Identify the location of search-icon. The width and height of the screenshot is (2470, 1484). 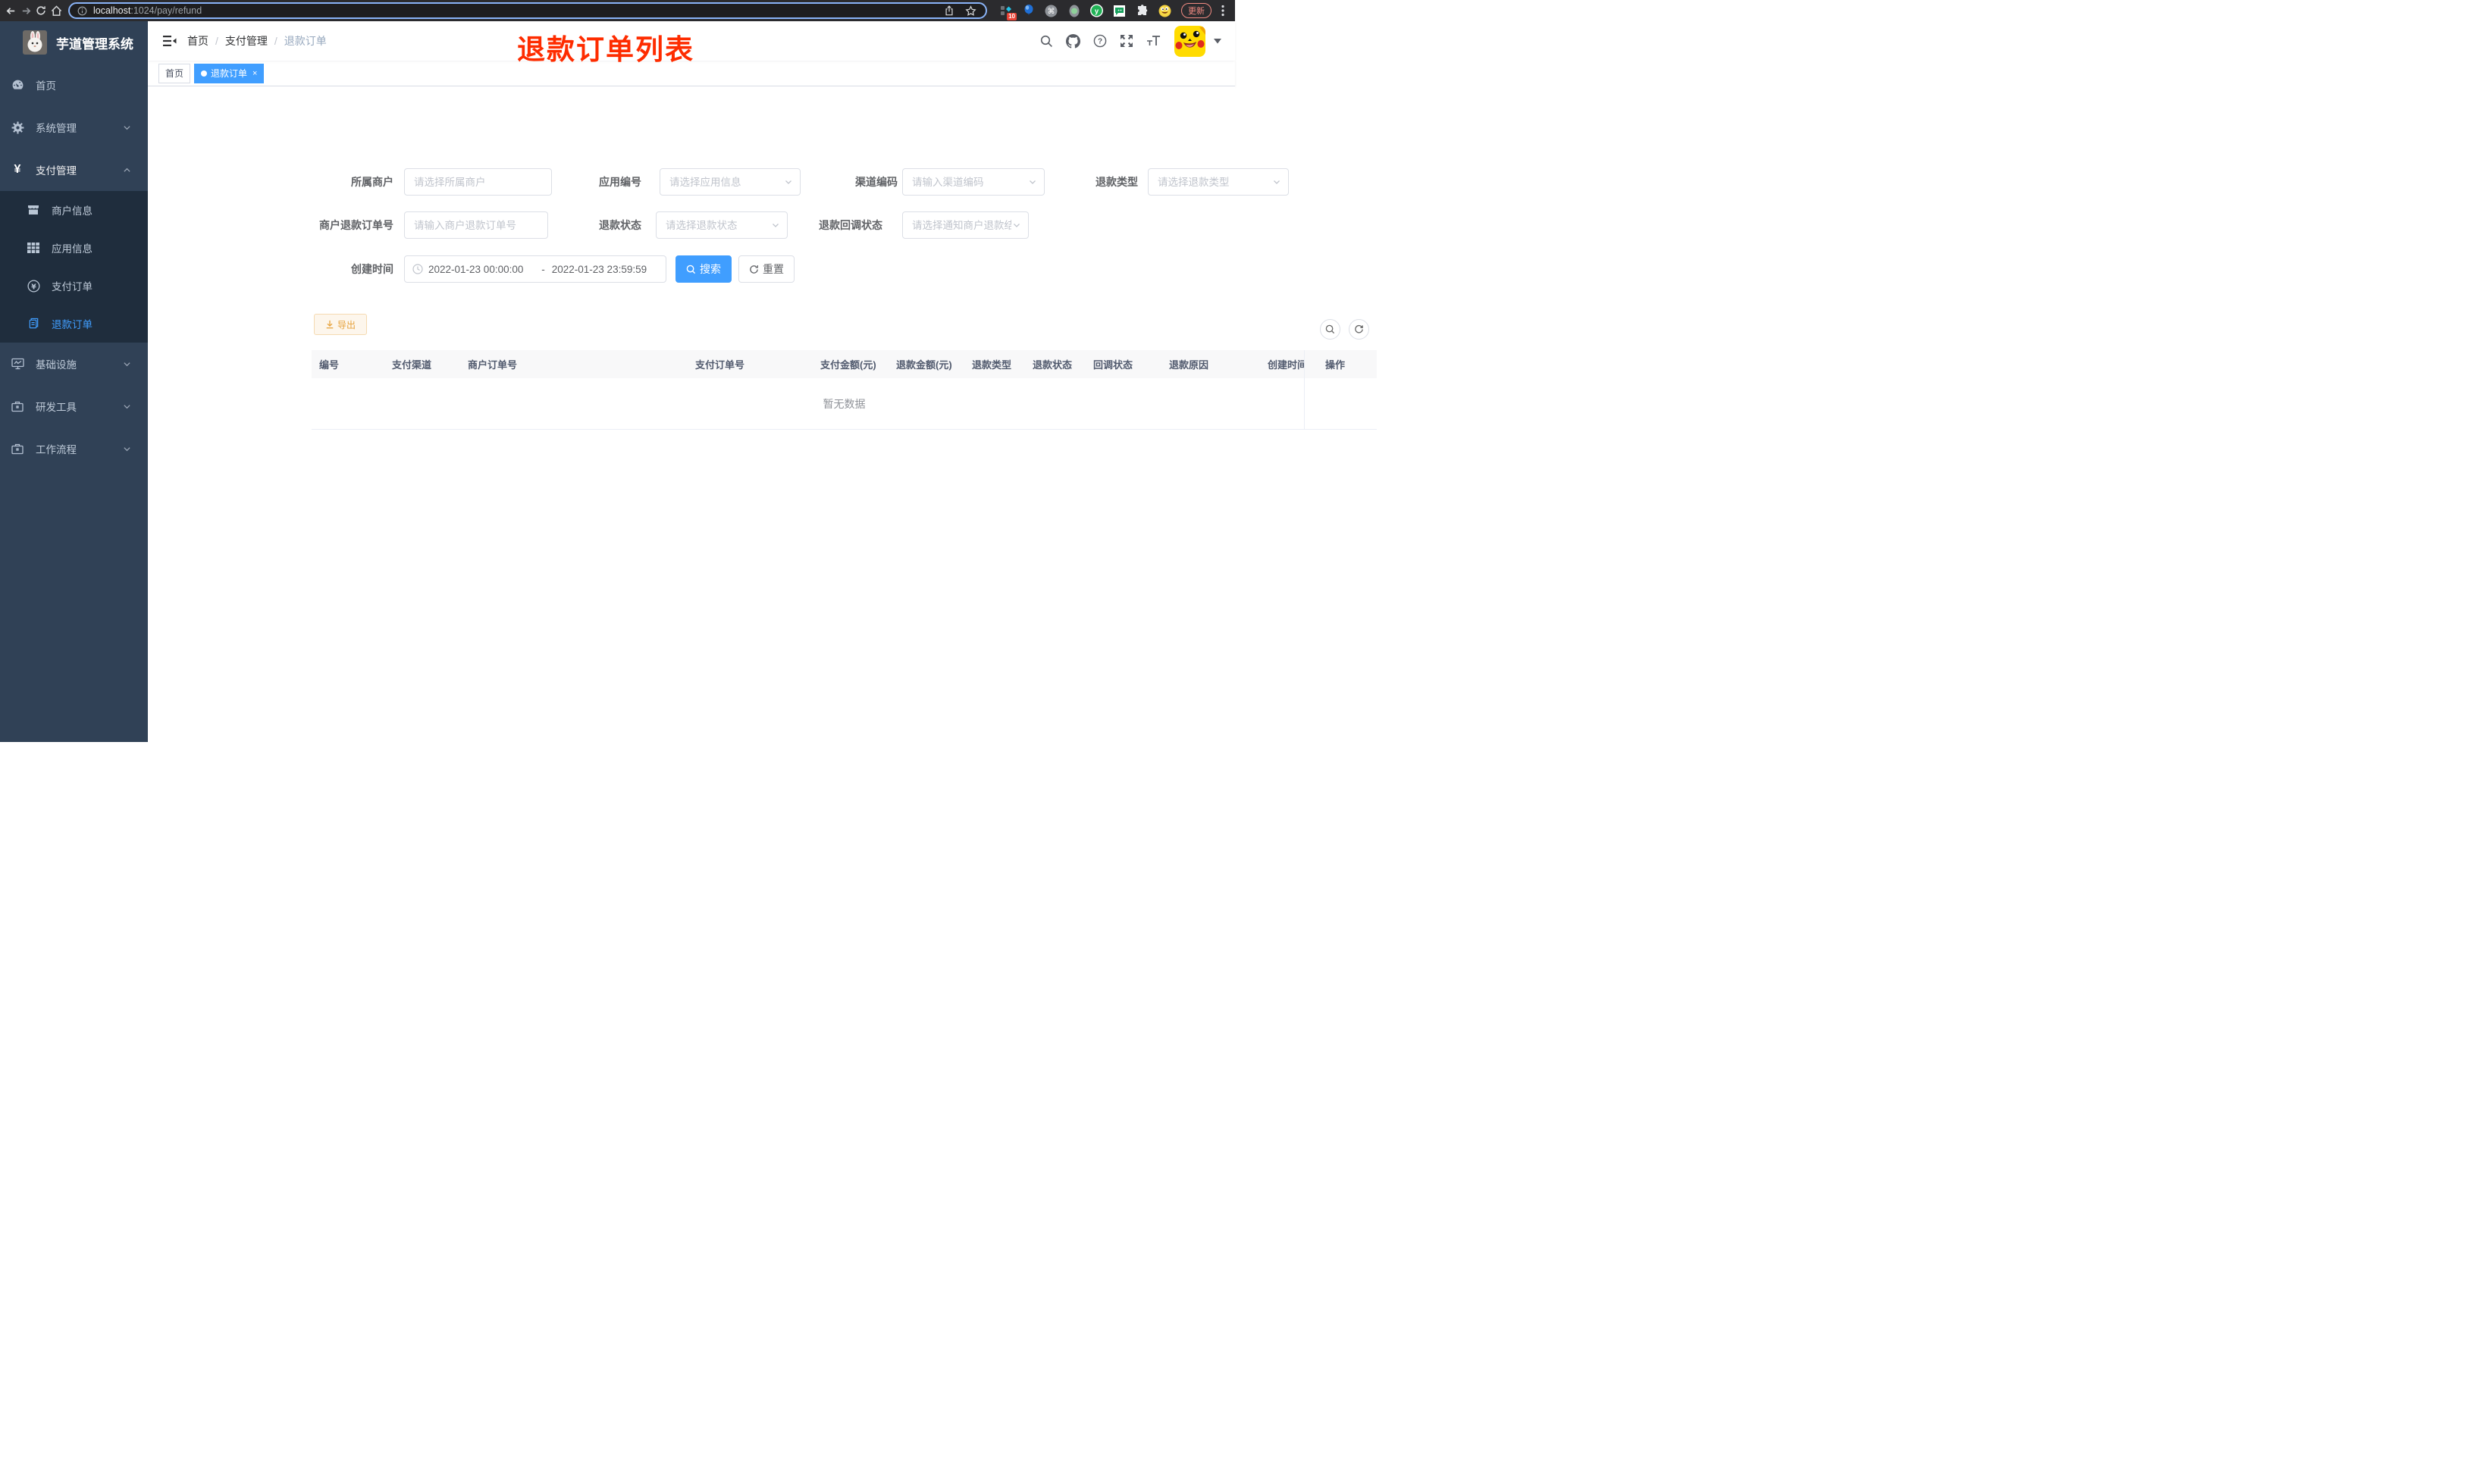
(1046, 41).